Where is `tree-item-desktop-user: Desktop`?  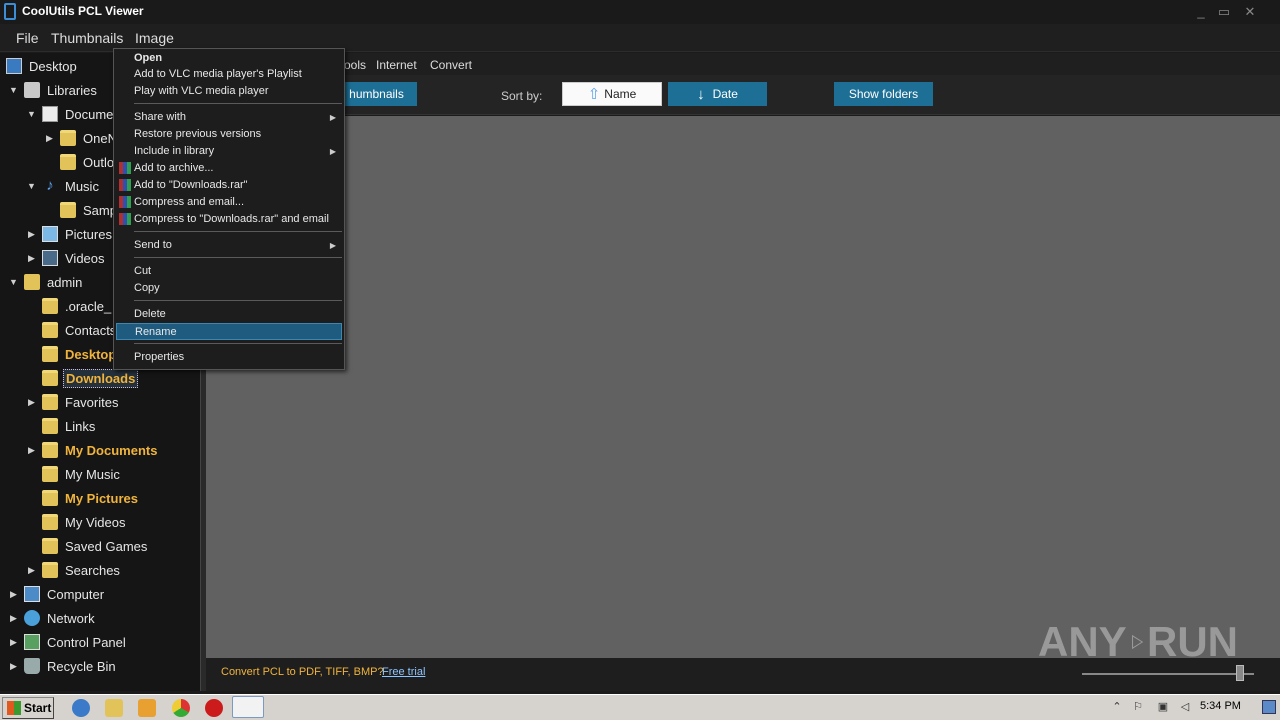
tree-item-desktop-user: Desktop is located at coordinates (80, 354).